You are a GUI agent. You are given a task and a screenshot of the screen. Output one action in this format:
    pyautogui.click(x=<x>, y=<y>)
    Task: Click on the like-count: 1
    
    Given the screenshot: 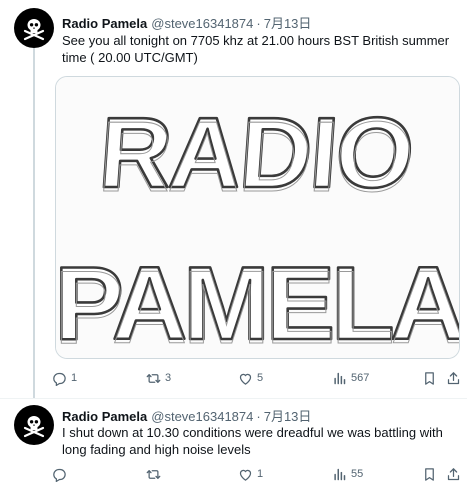 What is the action you would take?
    pyautogui.click(x=260, y=474)
    